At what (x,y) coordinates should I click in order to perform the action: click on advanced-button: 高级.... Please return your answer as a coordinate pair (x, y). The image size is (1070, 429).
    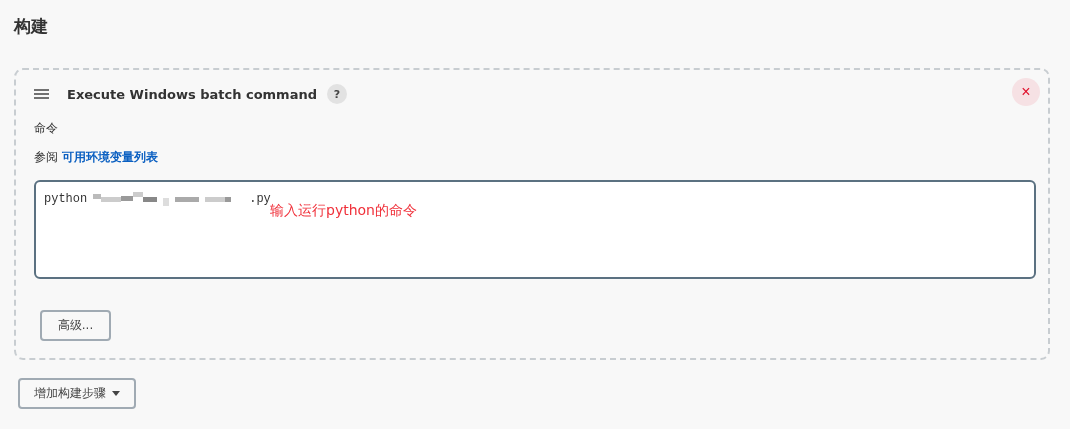
    Looking at the image, I should click on (75, 325).